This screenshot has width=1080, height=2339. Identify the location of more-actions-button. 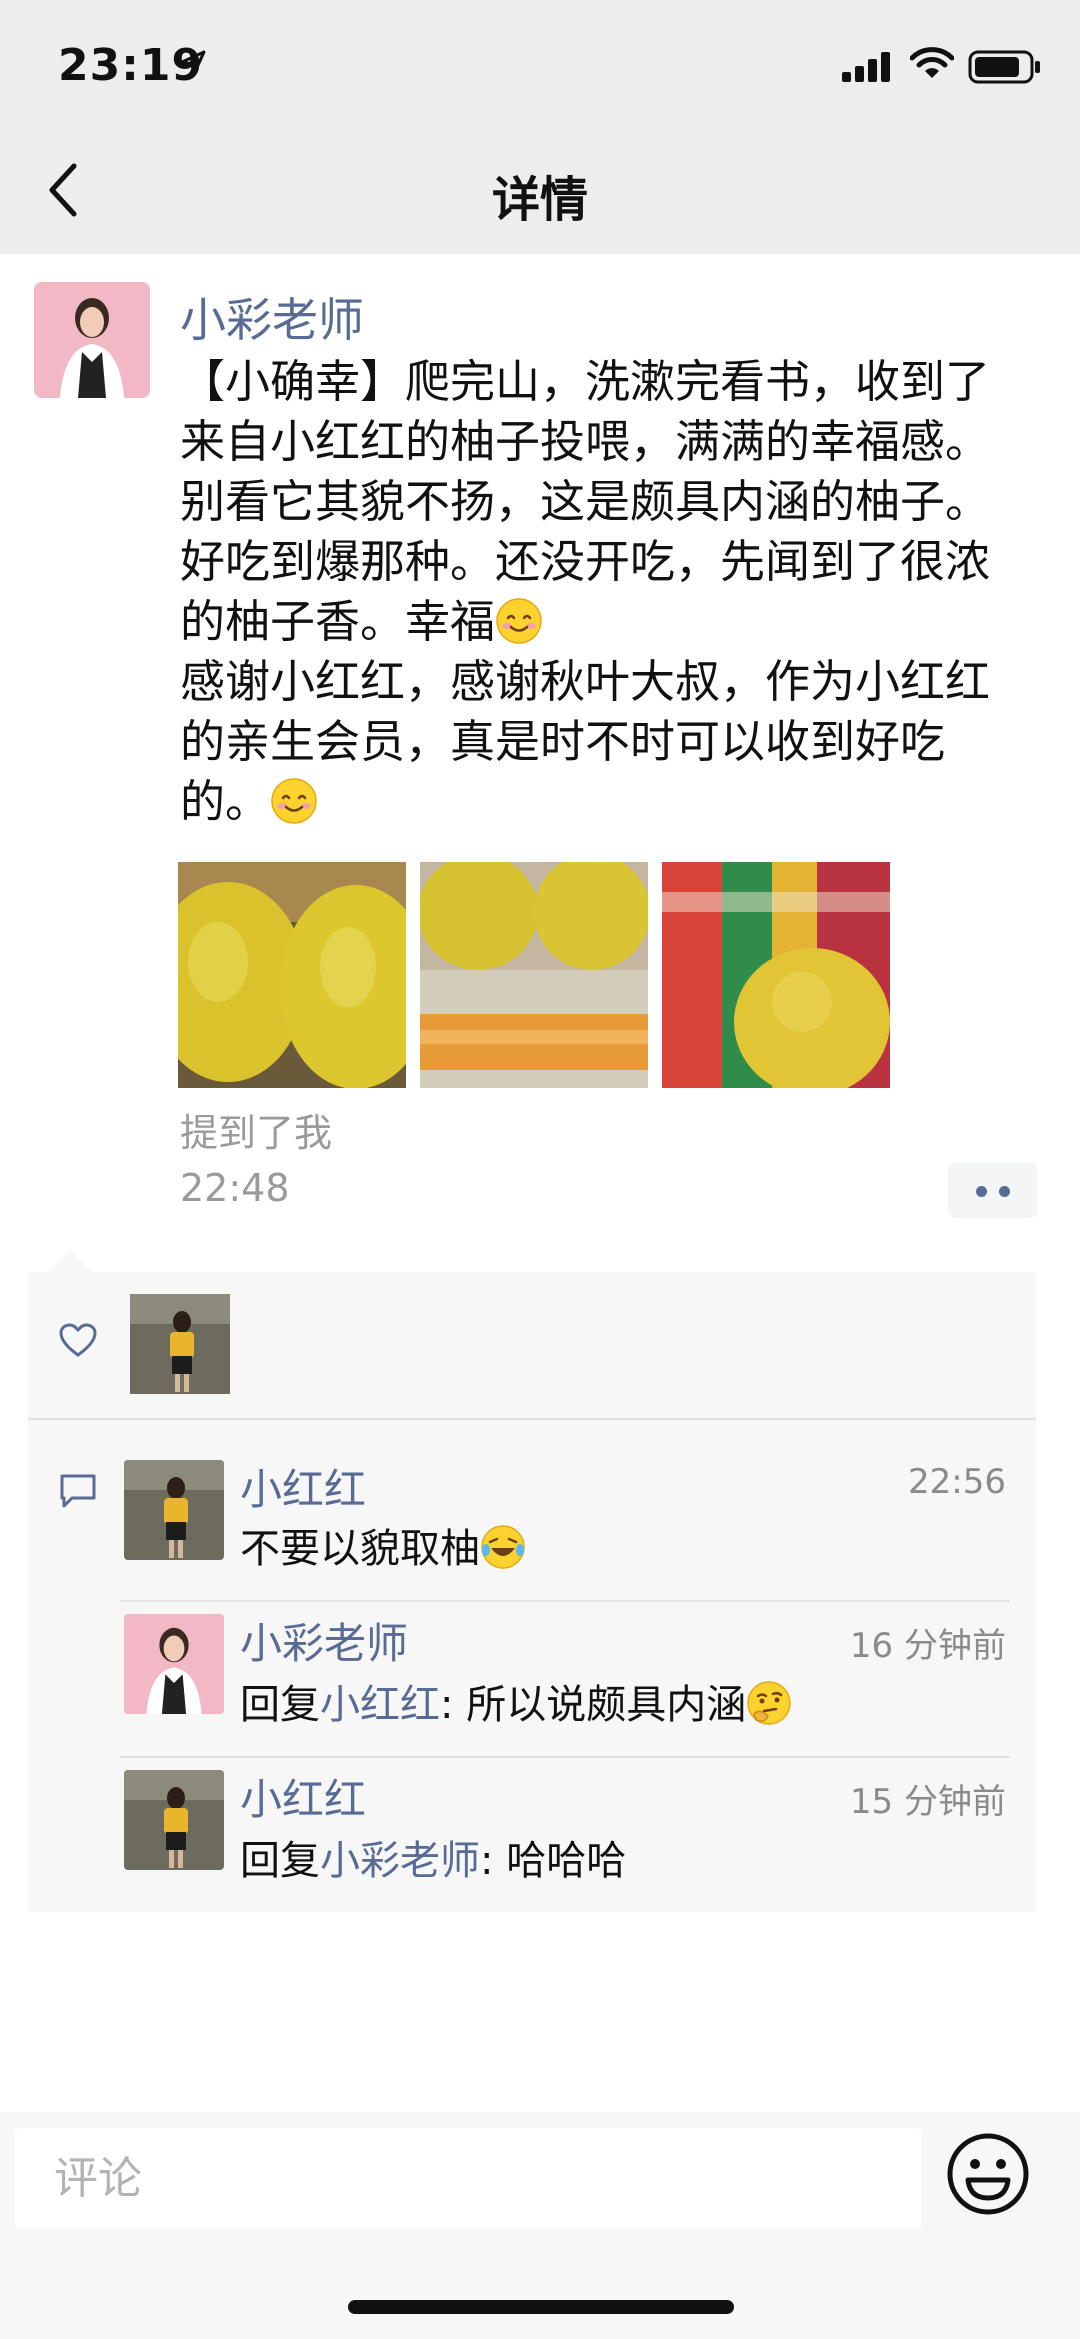
(993, 1190).